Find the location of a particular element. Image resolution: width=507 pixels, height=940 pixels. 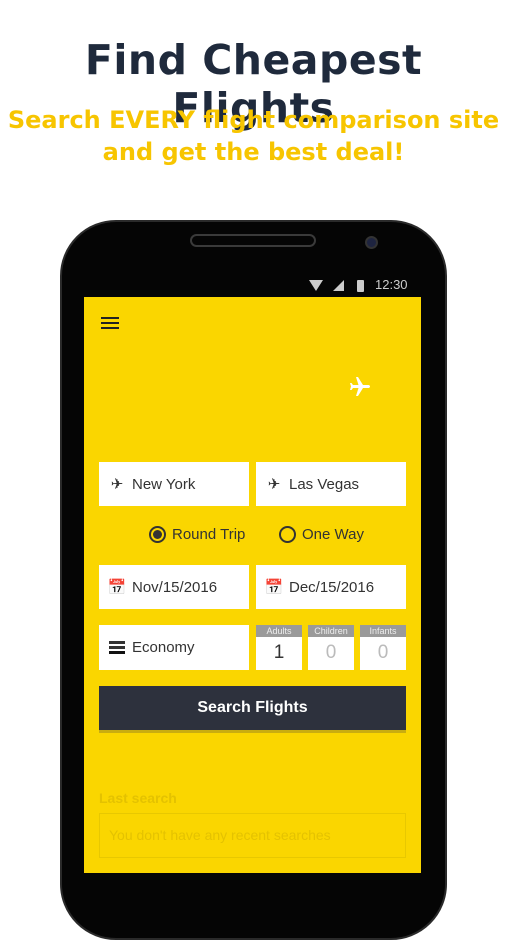

landing-icon: ✈ is located at coordinates (274, 484).